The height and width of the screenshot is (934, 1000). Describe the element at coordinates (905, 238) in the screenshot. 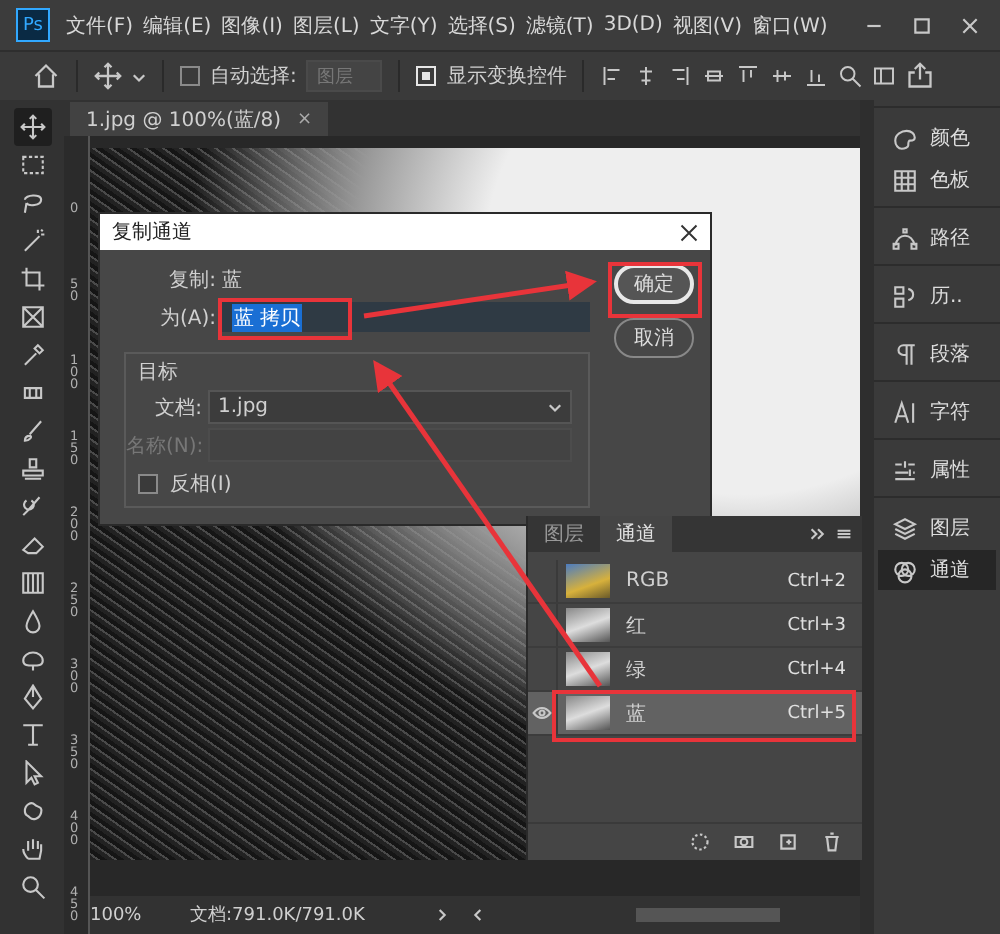

I see `path-icon` at that location.